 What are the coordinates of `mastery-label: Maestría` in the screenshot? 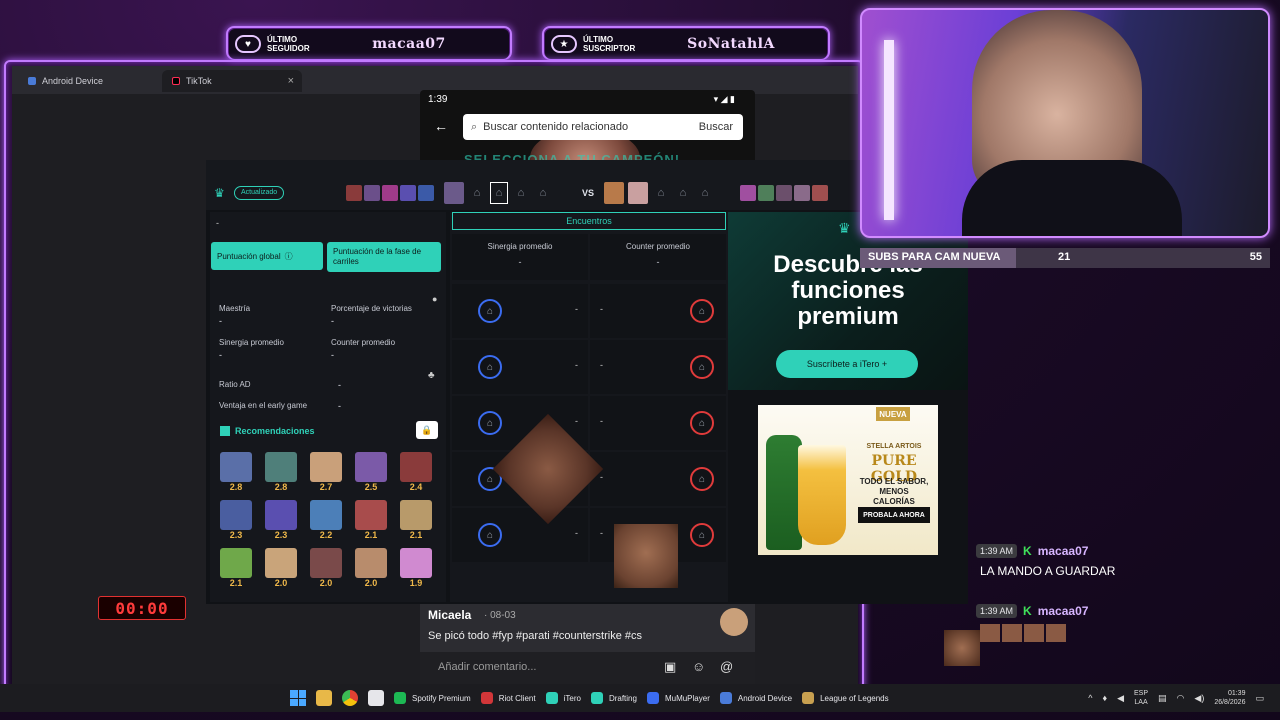 It's located at (235, 308).